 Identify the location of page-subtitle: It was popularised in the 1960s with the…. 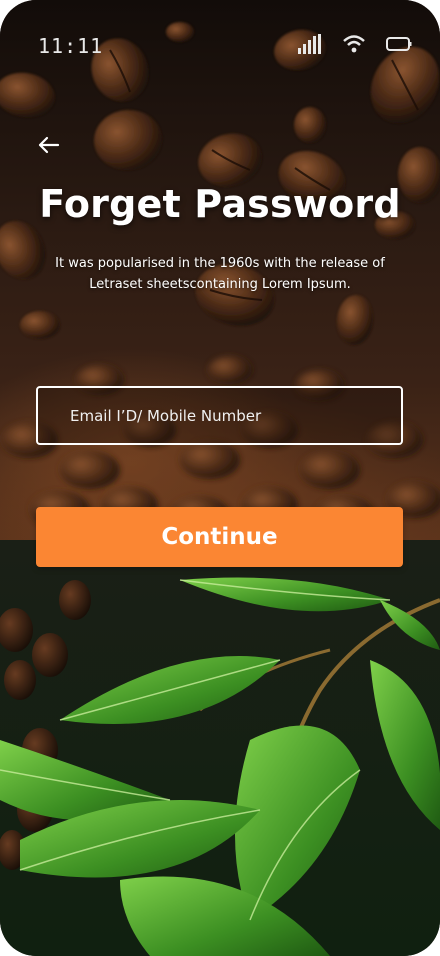
(220, 274).